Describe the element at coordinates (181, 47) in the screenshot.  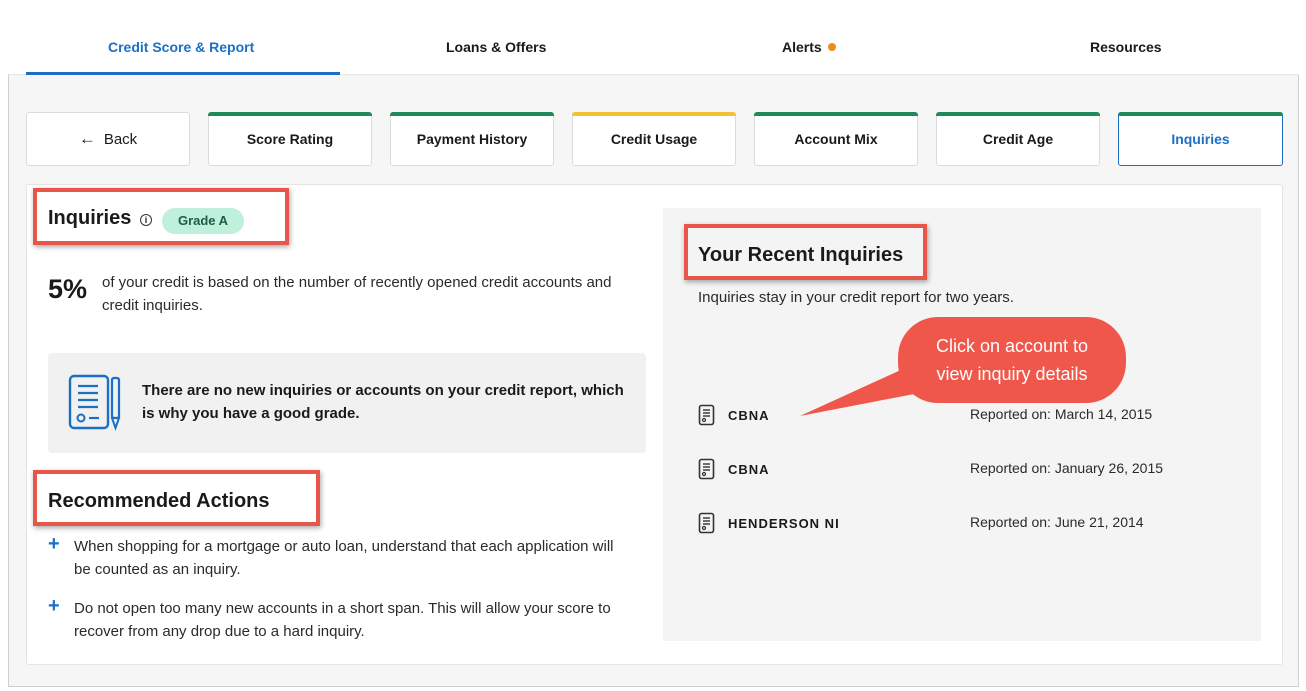
I see `tab-credit-score-report: Credit Score & Report` at that location.